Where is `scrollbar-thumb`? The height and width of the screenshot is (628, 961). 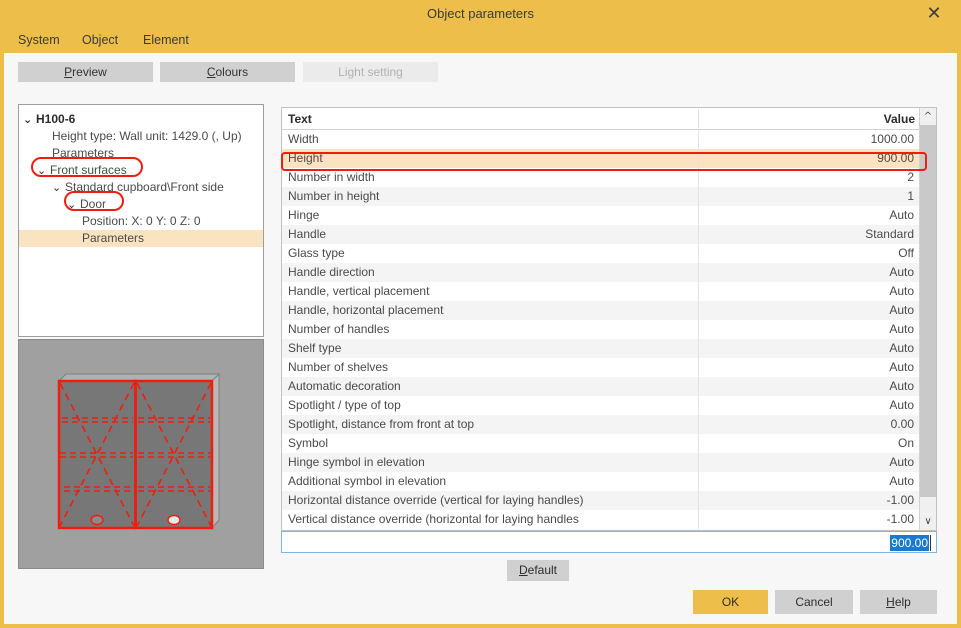
scrollbar-thumb is located at coordinates (928, 311).